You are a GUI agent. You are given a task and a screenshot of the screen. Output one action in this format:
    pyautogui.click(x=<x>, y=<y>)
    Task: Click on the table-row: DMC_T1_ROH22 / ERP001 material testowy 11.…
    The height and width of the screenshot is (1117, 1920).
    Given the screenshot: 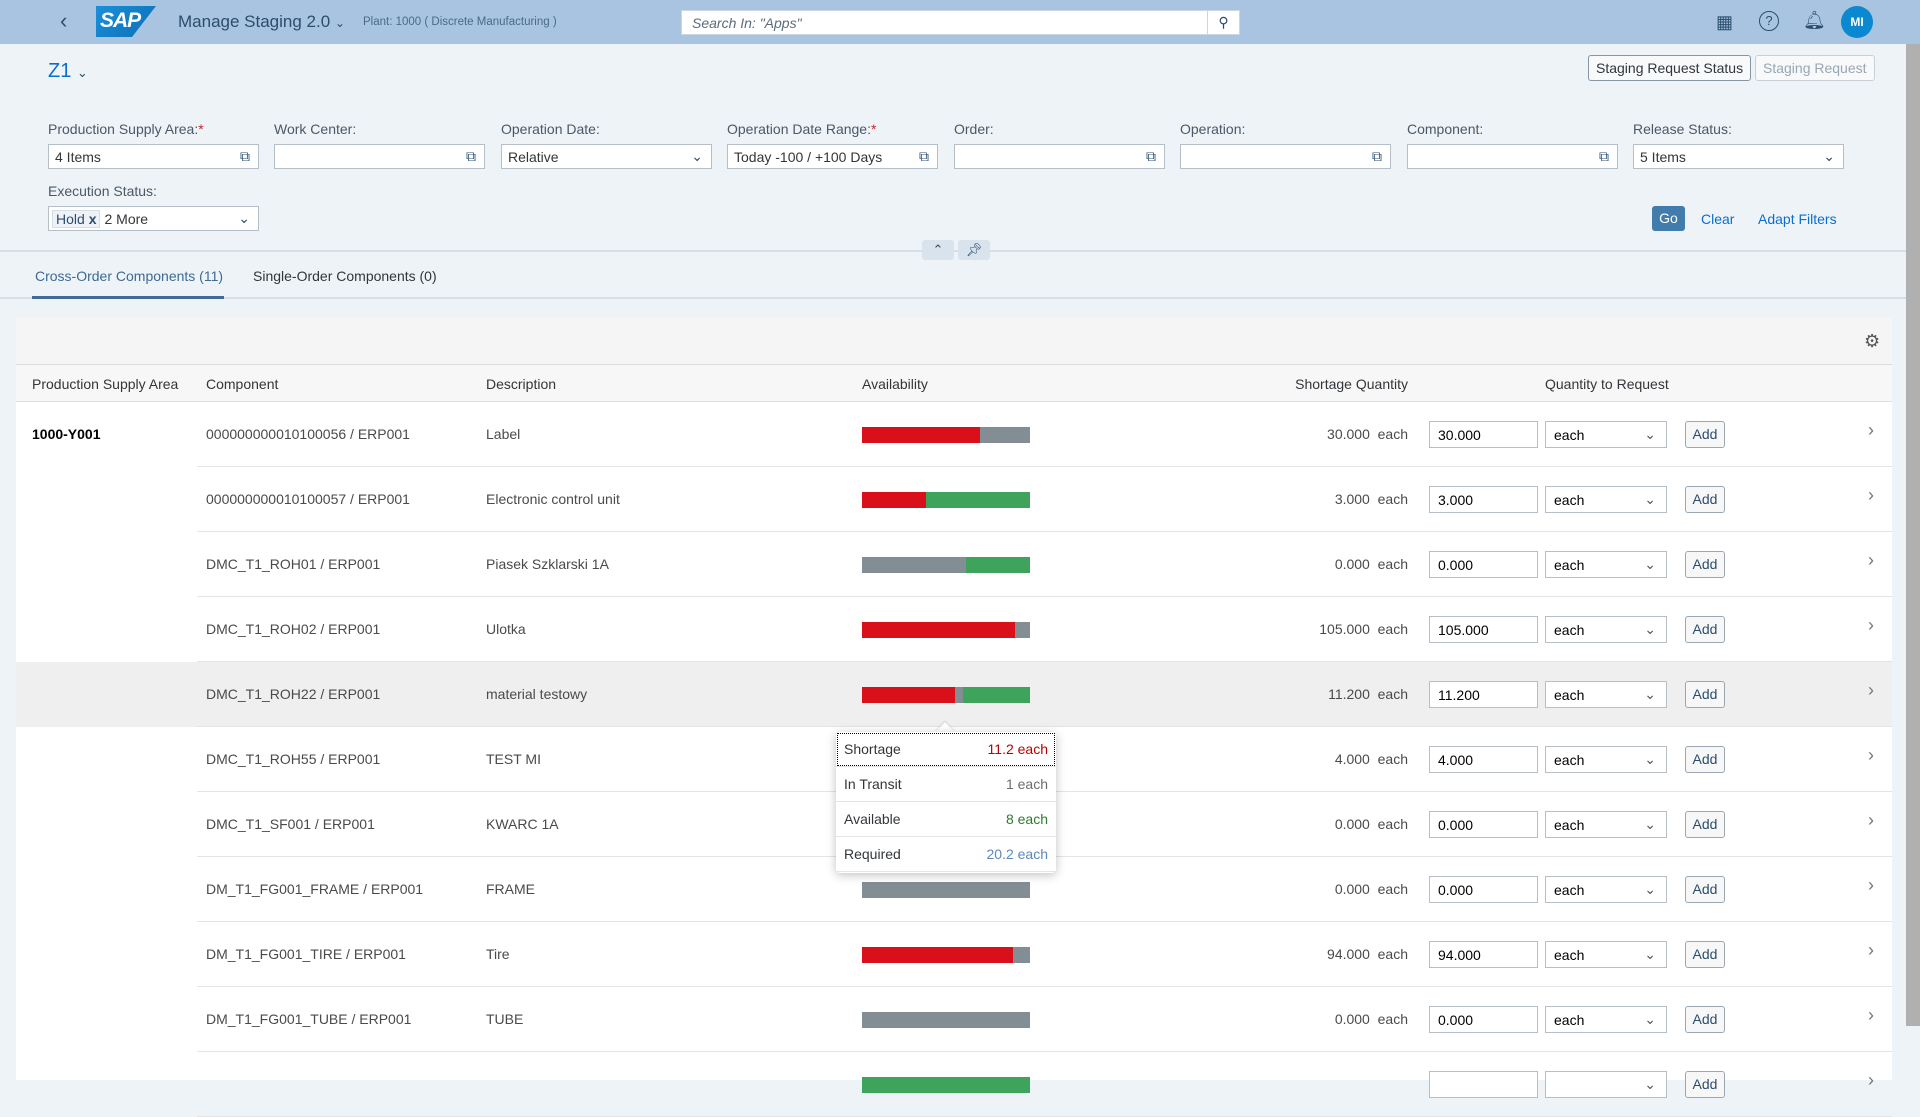 What is the action you would take?
    pyautogui.click(x=954, y=694)
    